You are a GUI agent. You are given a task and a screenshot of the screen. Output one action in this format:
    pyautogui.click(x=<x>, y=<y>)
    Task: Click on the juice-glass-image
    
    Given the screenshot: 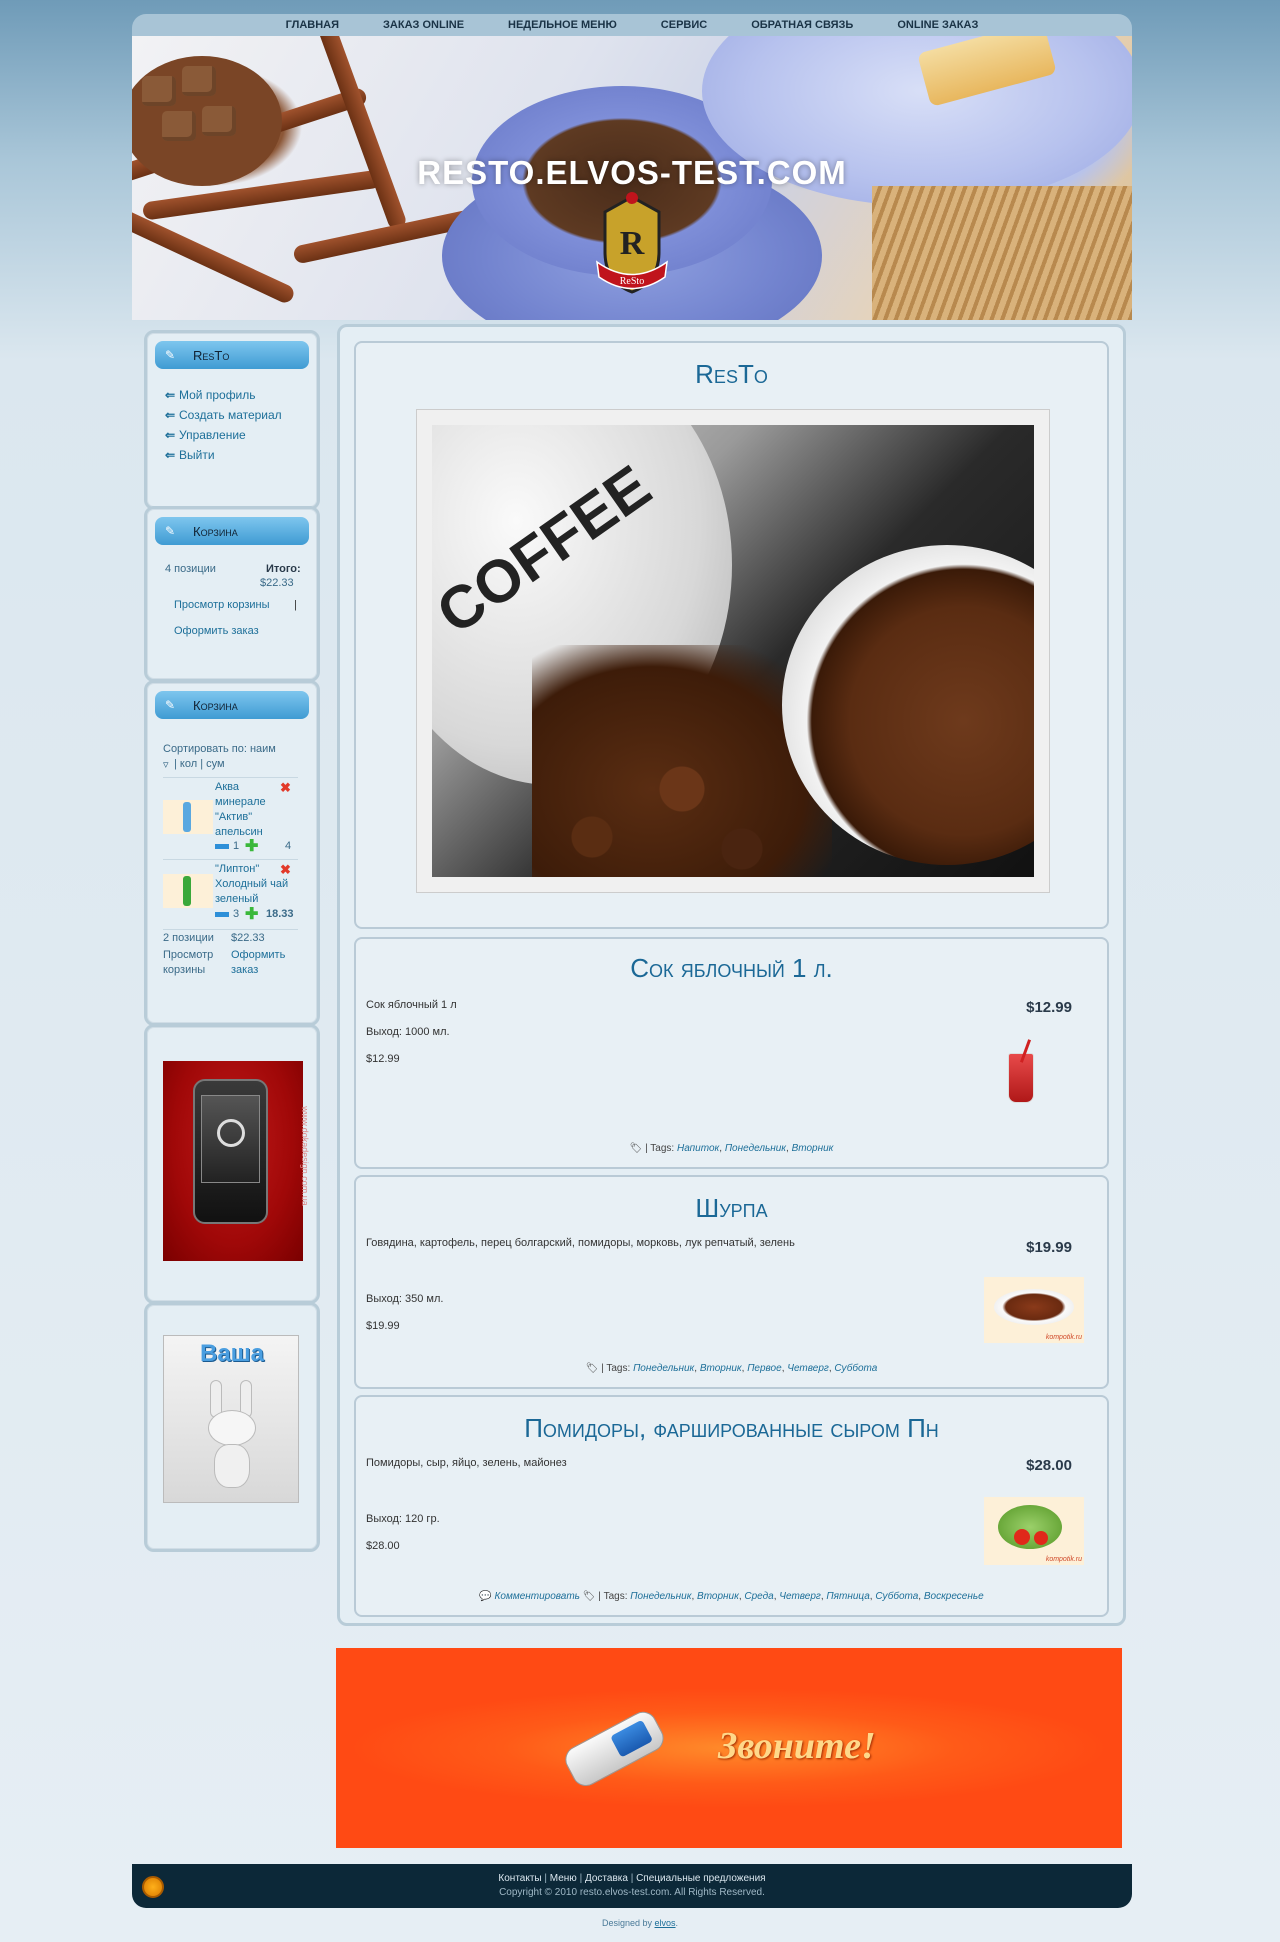 What is the action you would take?
    pyautogui.click(x=1023, y=1077)
    